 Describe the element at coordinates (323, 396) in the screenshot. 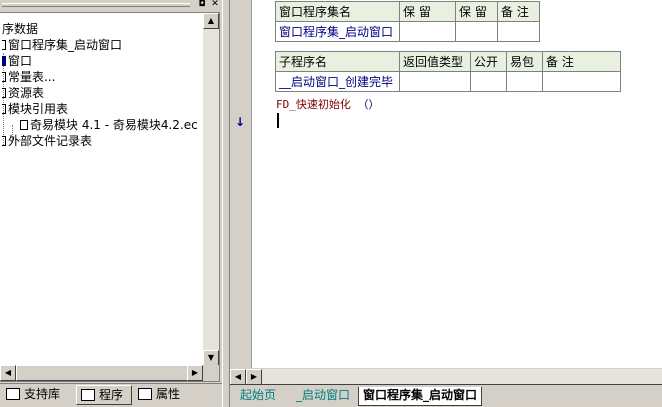

I see `tab-startup-window: _启动窗口` at that location.